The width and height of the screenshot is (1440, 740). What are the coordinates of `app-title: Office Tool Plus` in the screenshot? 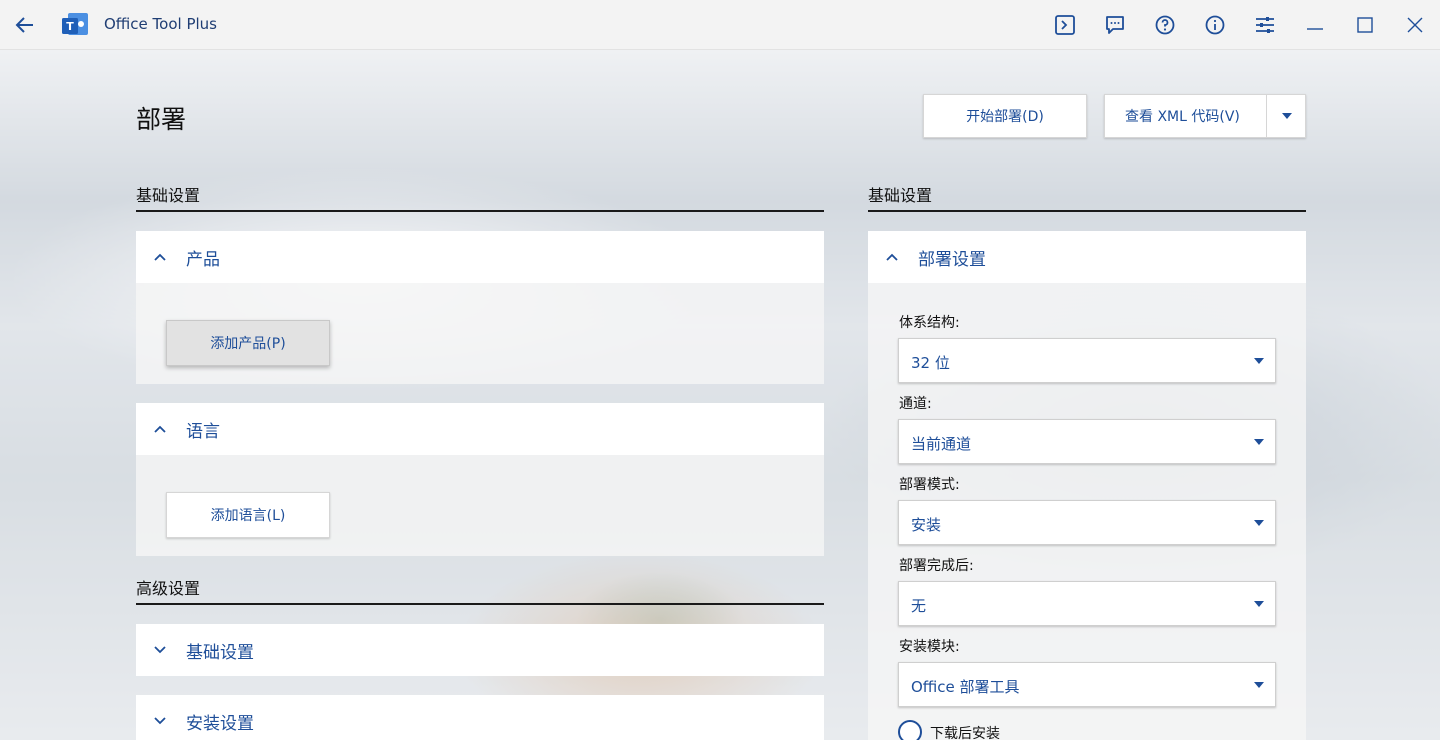 It's located at (160, 24).